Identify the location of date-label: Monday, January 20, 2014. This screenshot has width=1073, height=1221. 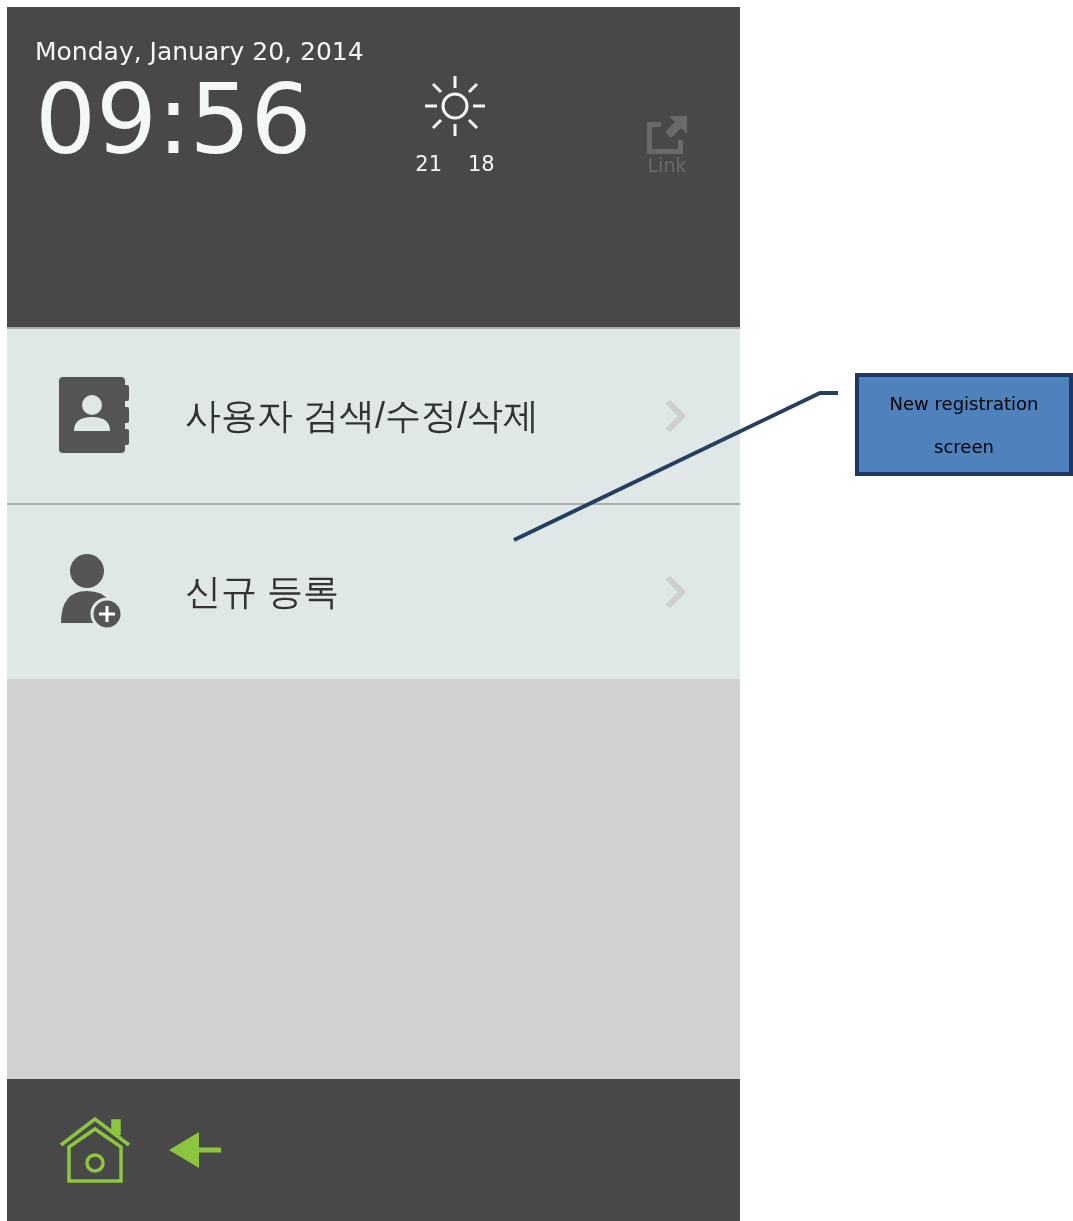
(199, 51).